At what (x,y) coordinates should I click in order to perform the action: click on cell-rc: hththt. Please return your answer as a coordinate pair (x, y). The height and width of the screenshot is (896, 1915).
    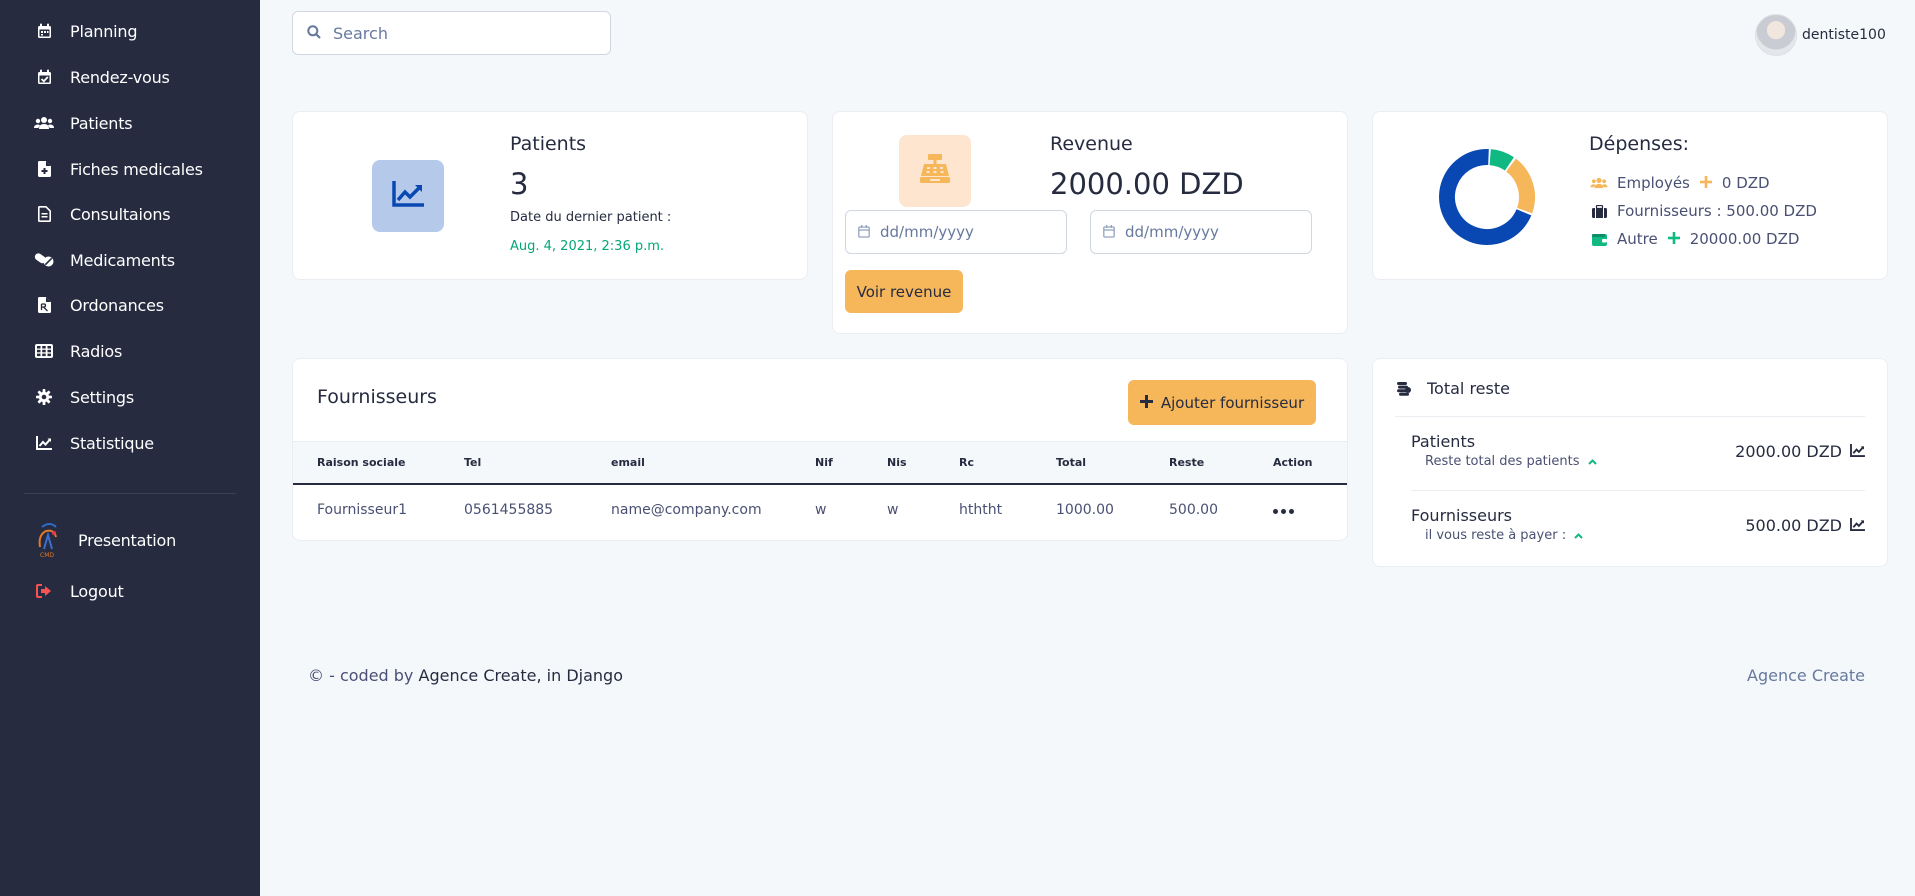
    Looking at the image, I should click on (981, 510).